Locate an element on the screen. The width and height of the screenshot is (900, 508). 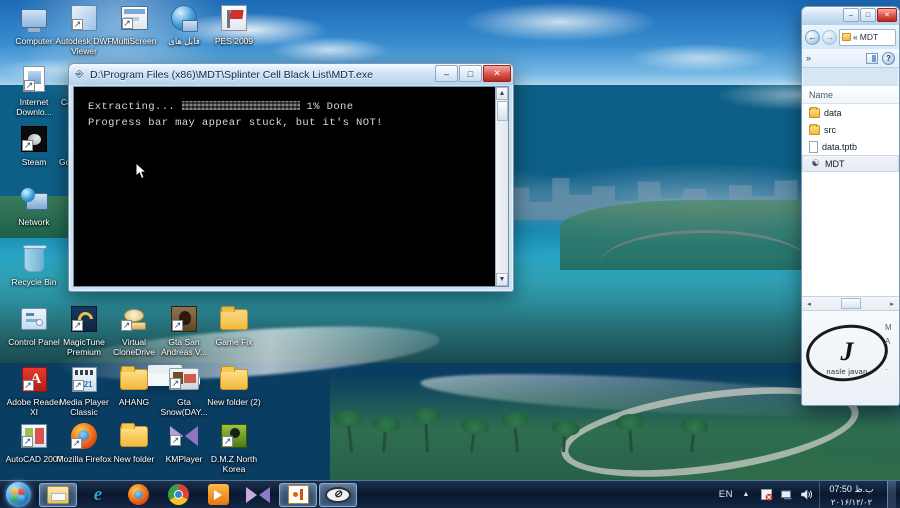
console-scroll-up-button: ▲ is located at coordinates (502, 93).